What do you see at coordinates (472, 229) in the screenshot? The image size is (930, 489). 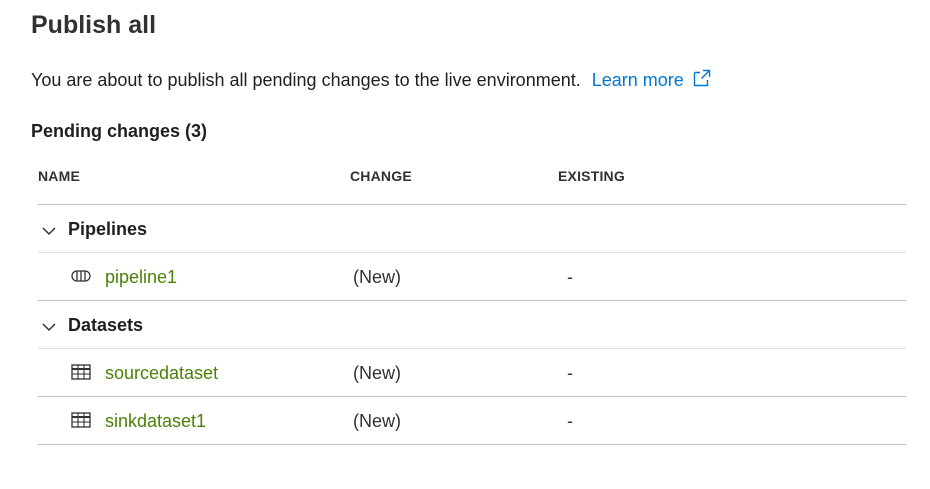 I see `group-header-pipelines: Pipelines` at bounding box center [472, 229].